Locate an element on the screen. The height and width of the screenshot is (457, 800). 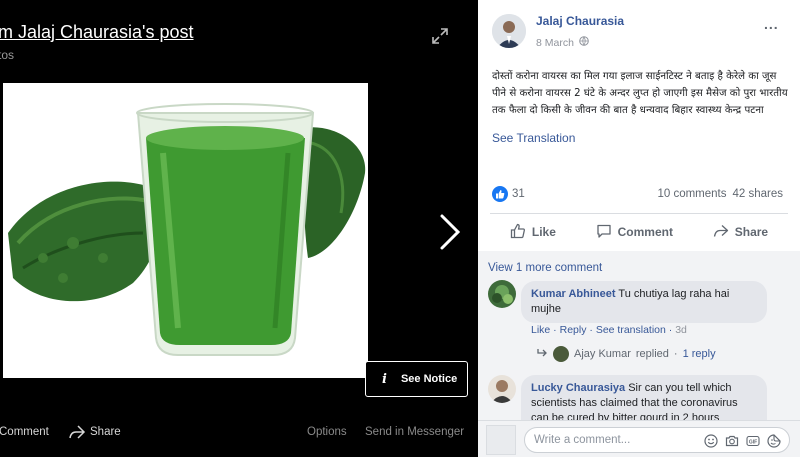
emoji-icon is located at coordinates (710, 440).